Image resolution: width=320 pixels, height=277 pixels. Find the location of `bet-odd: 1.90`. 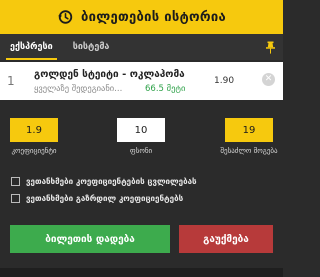

bet-odd: 1.90 is located at coordinates (224, 81).